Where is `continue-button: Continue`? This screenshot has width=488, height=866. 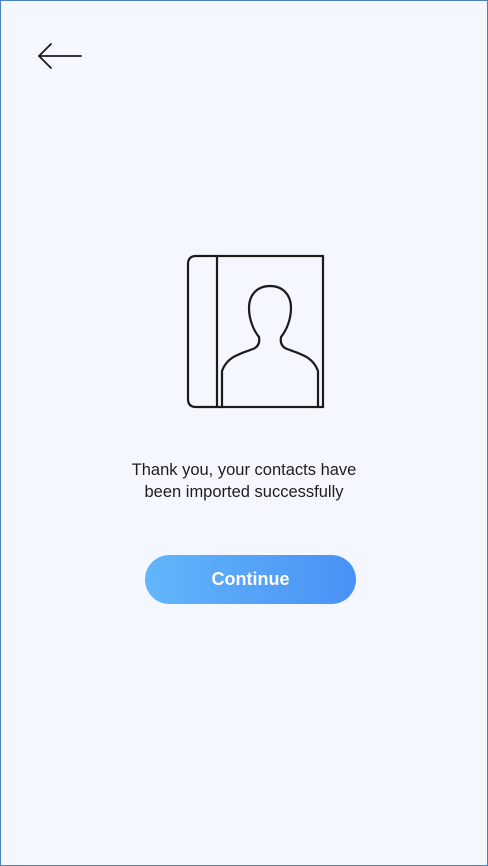 continue-button: Continue is located at coordinates (250, 579).